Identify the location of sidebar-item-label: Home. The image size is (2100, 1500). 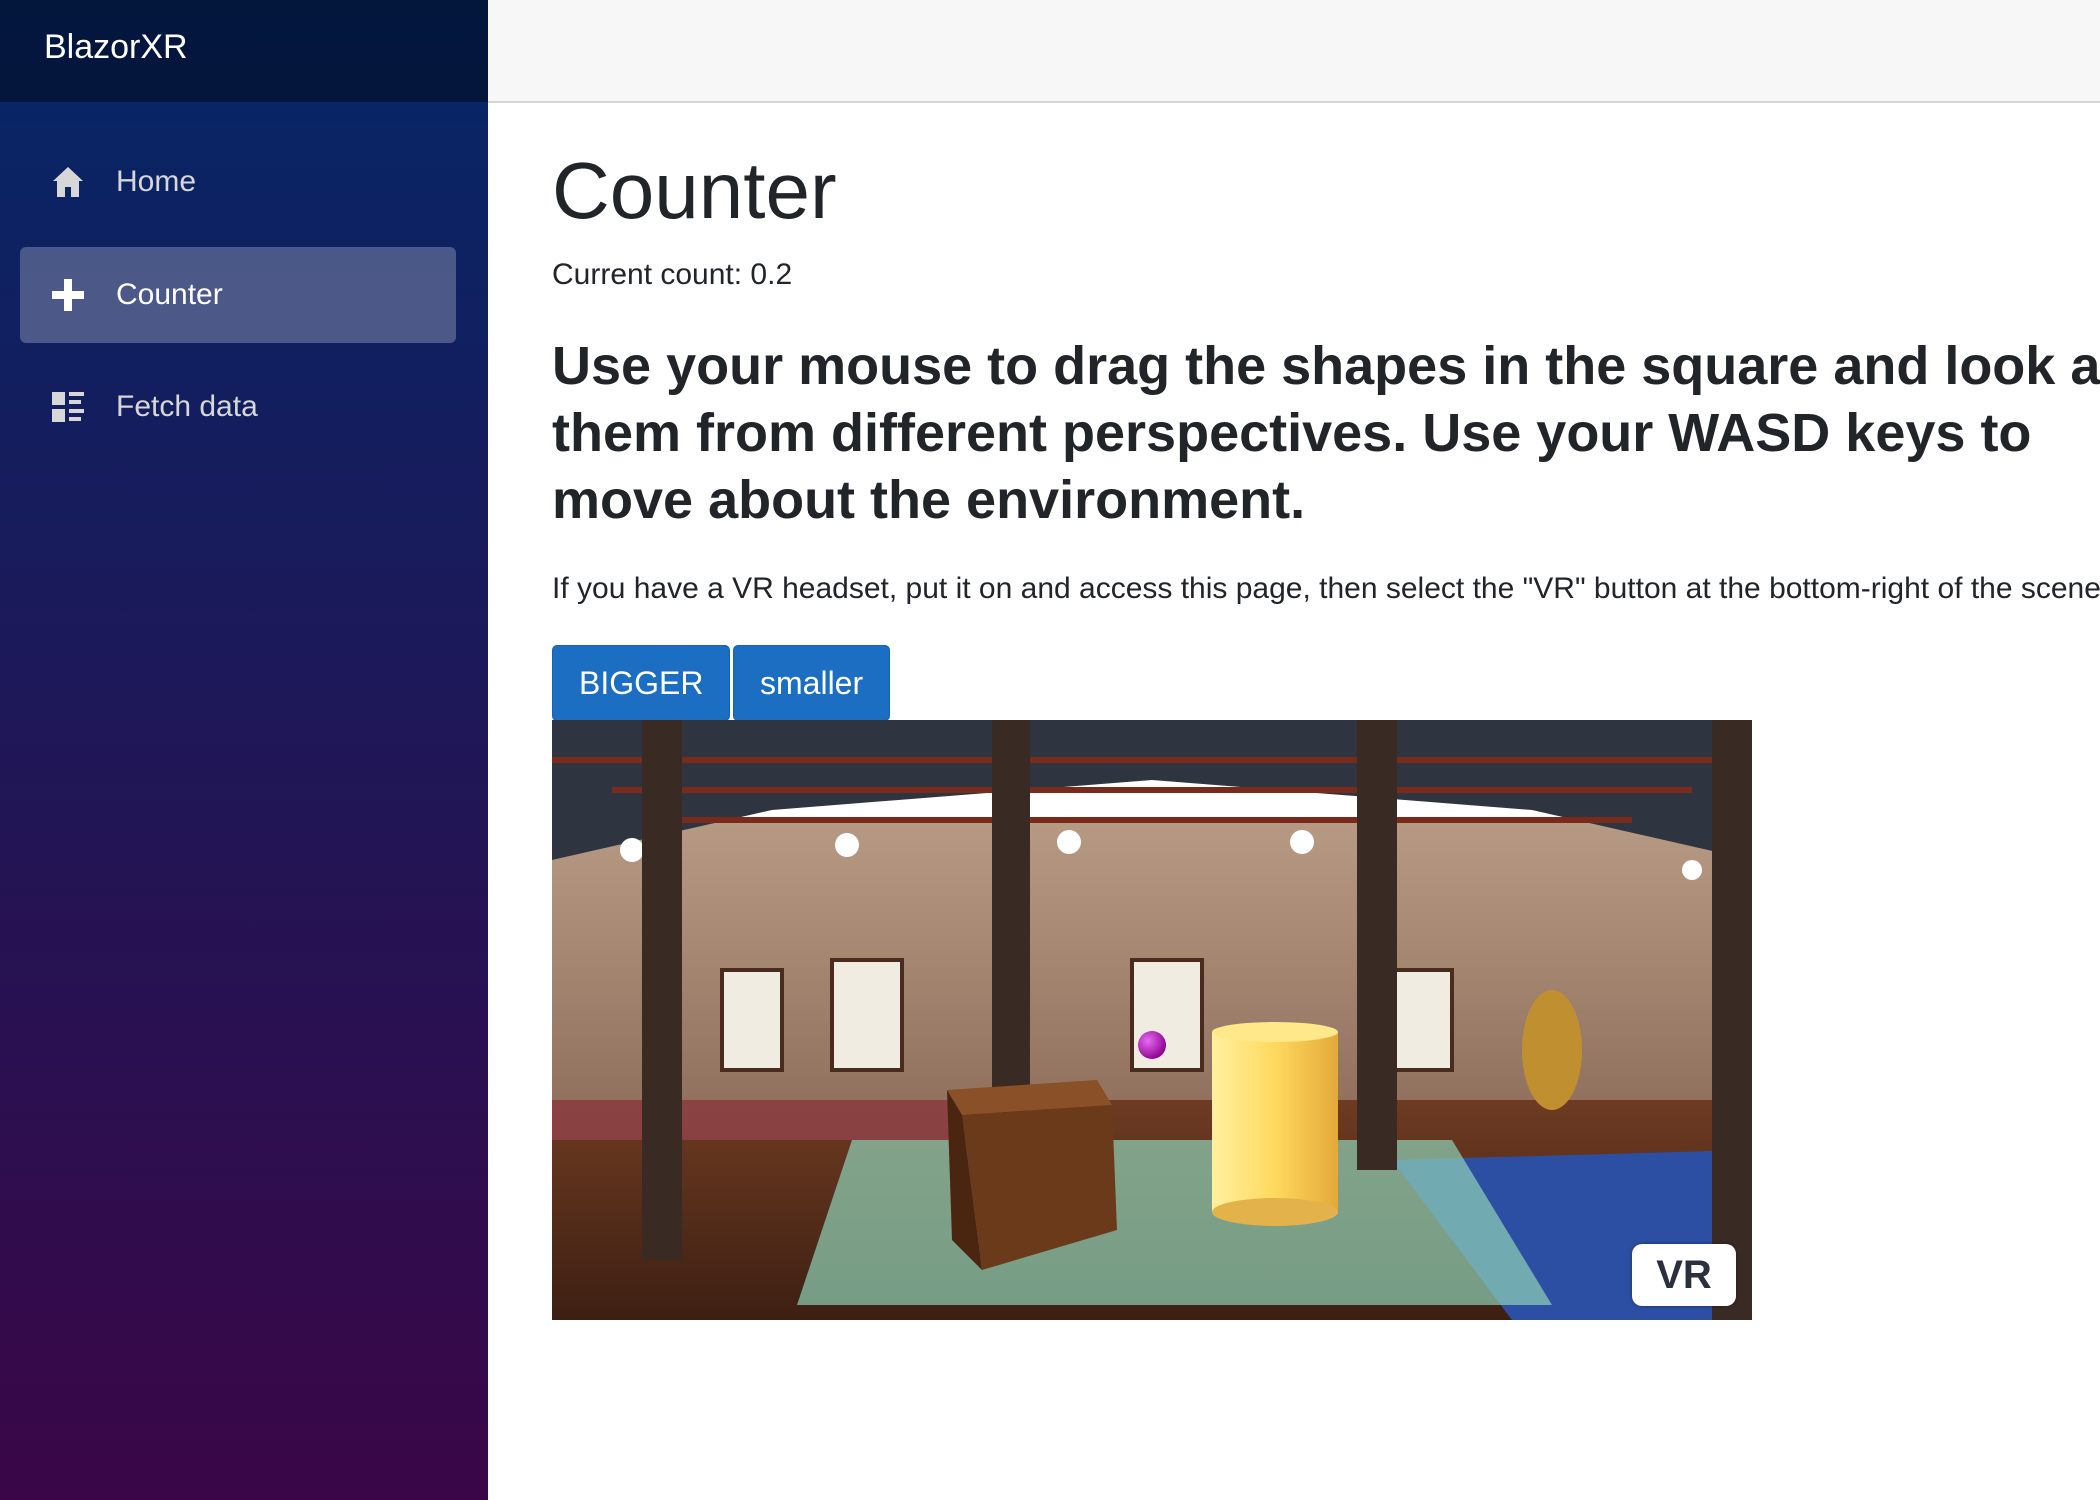
(156, 181).